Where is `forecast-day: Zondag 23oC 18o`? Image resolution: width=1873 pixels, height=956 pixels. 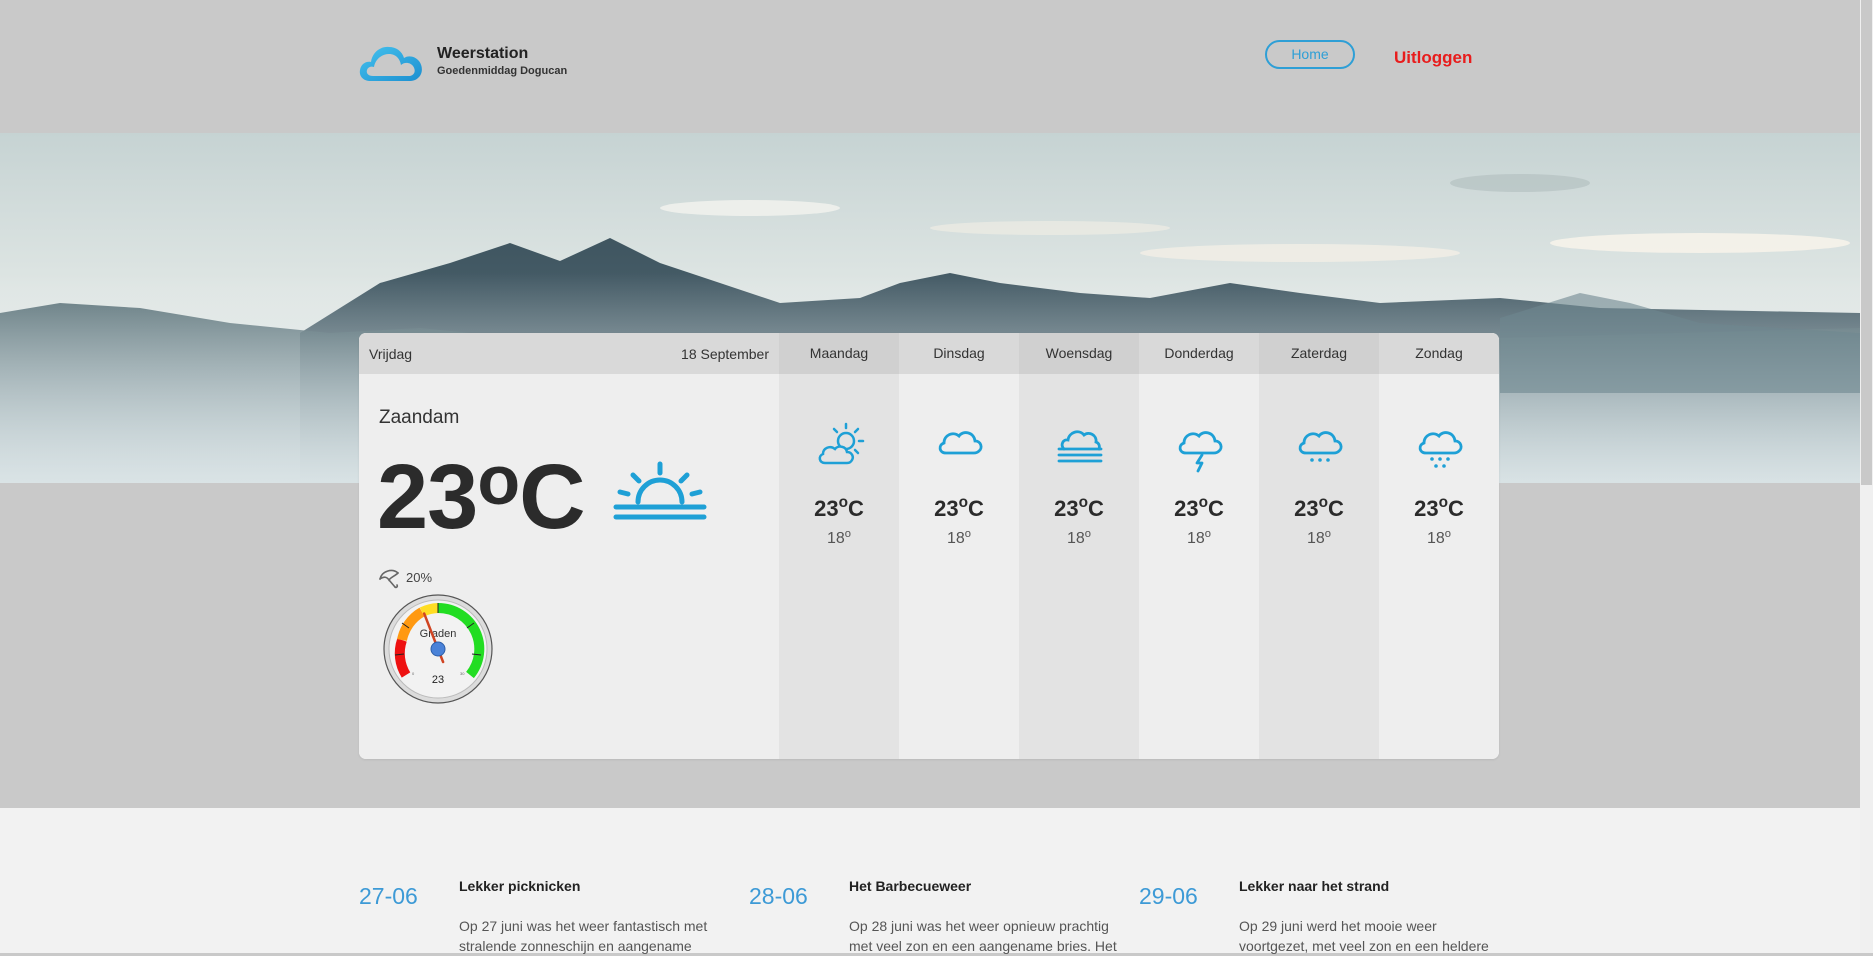
forecast-day: Zondag 23oC 18o is located at coordinates (1439, 546).